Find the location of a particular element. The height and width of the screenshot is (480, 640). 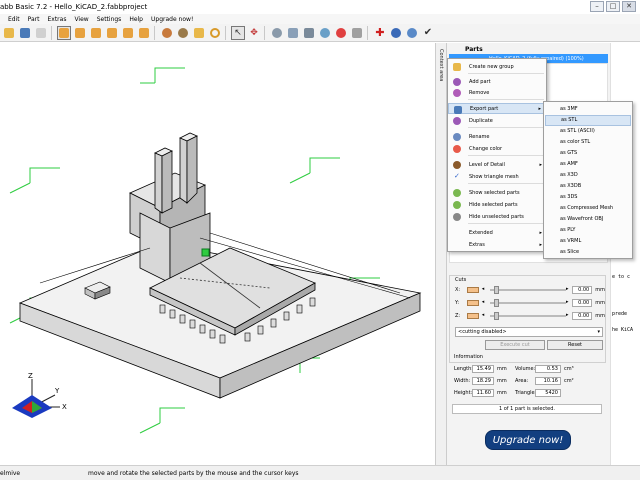

menu-item-hide-unselected: Hide unselected parts is located at coordinates (497, 216).